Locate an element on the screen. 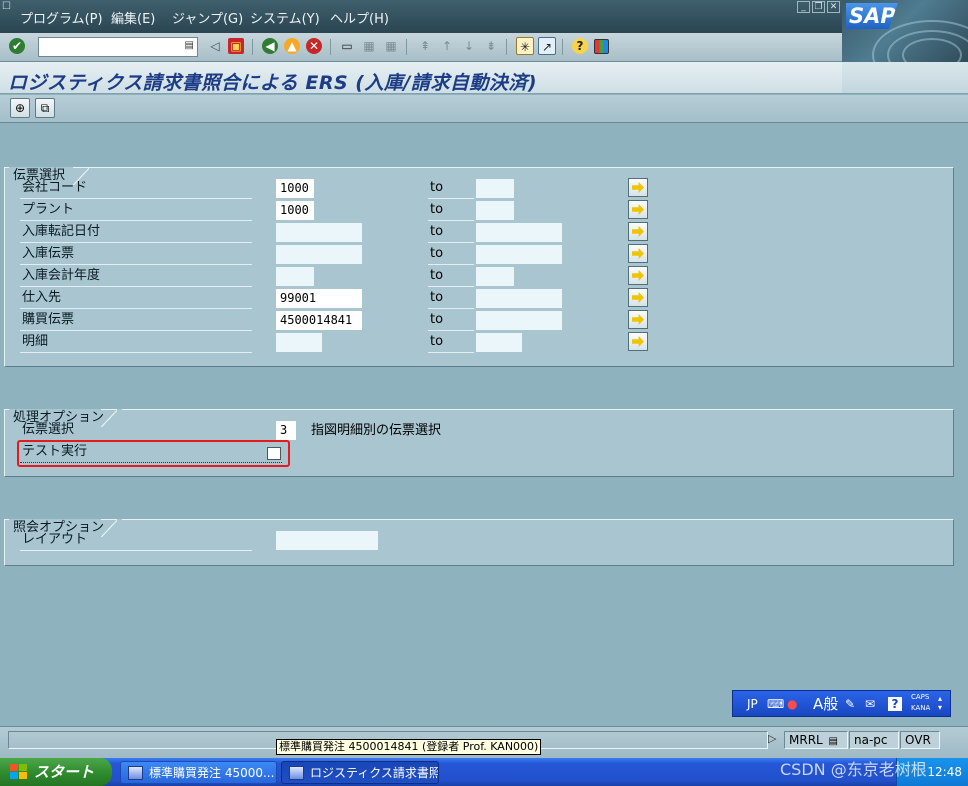 The width and height of the screenshot is (968, 786). print-icon: ▭ is located at coordinates (347, 46).